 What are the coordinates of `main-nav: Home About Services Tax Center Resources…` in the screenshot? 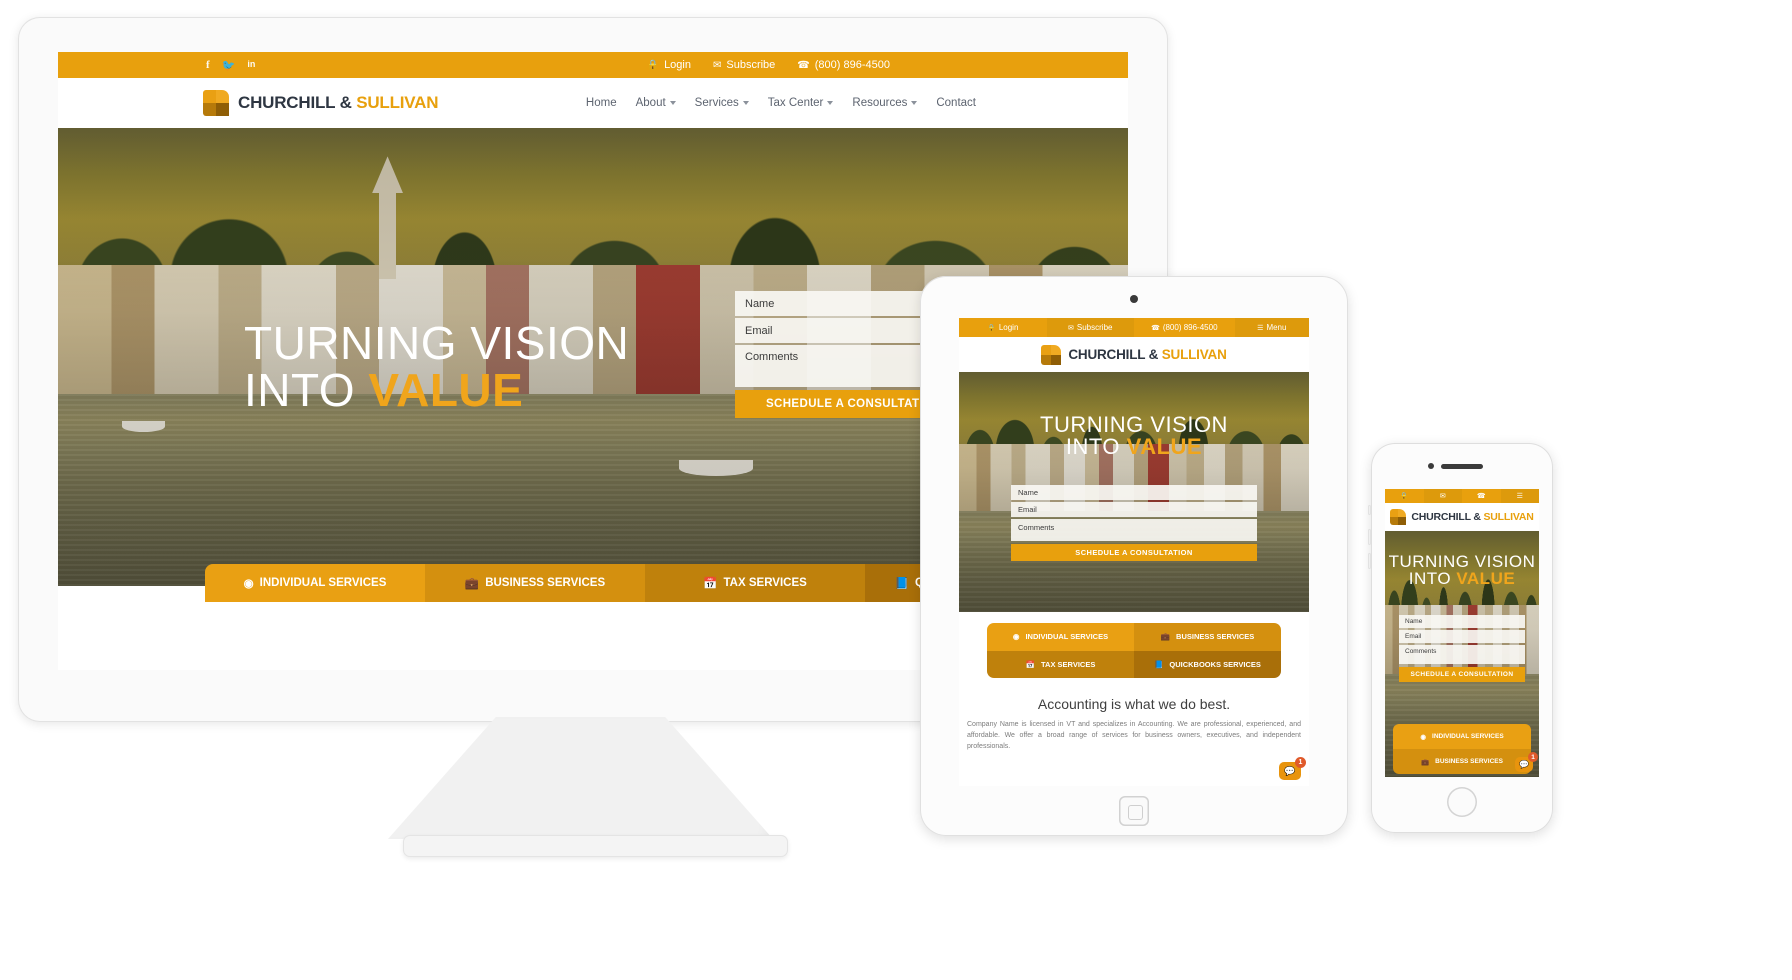 It's located at (781, 103).